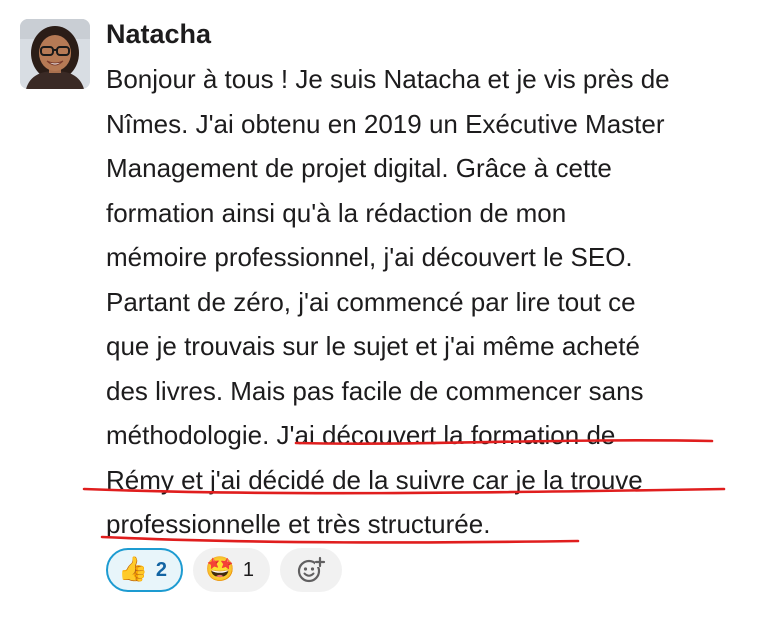 This screenshot has height=618, width=774. Describe the element at coordinates (298, 524) in the screenshot. I see `message-line: professionnelle et très structurée.` at that location.